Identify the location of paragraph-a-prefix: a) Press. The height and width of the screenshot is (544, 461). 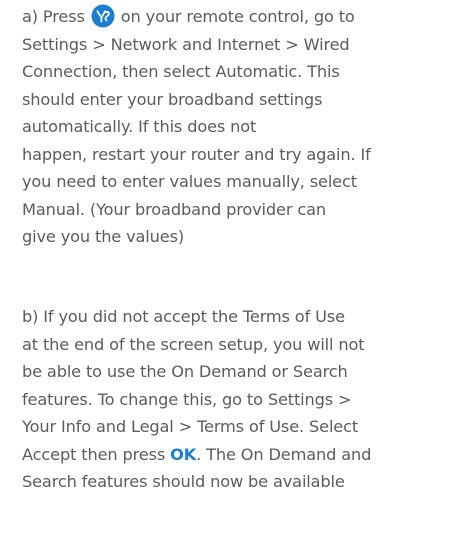
(56, 16).